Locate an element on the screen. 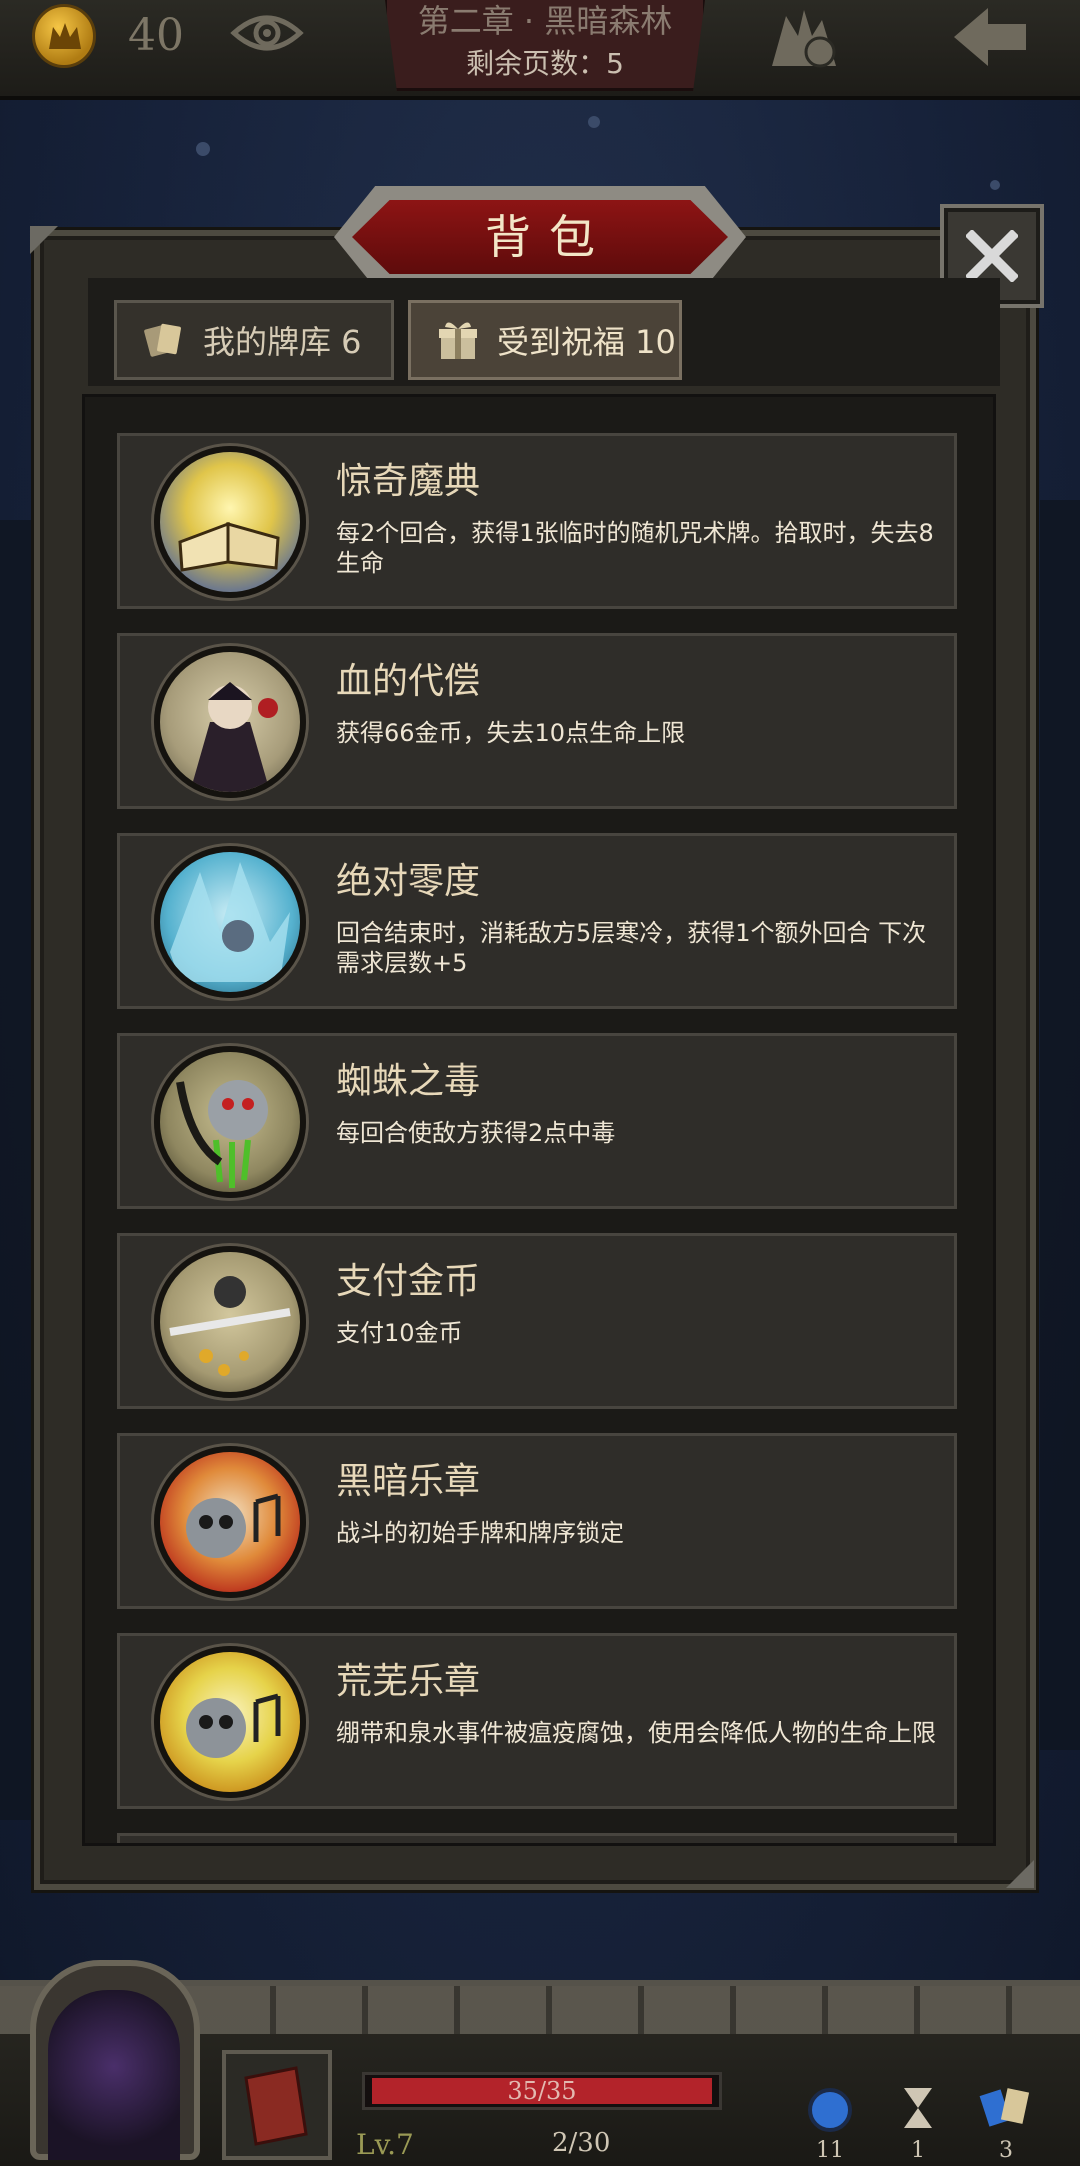  tab-label: 我的牌库 6 is located at coordinates (282, 342).